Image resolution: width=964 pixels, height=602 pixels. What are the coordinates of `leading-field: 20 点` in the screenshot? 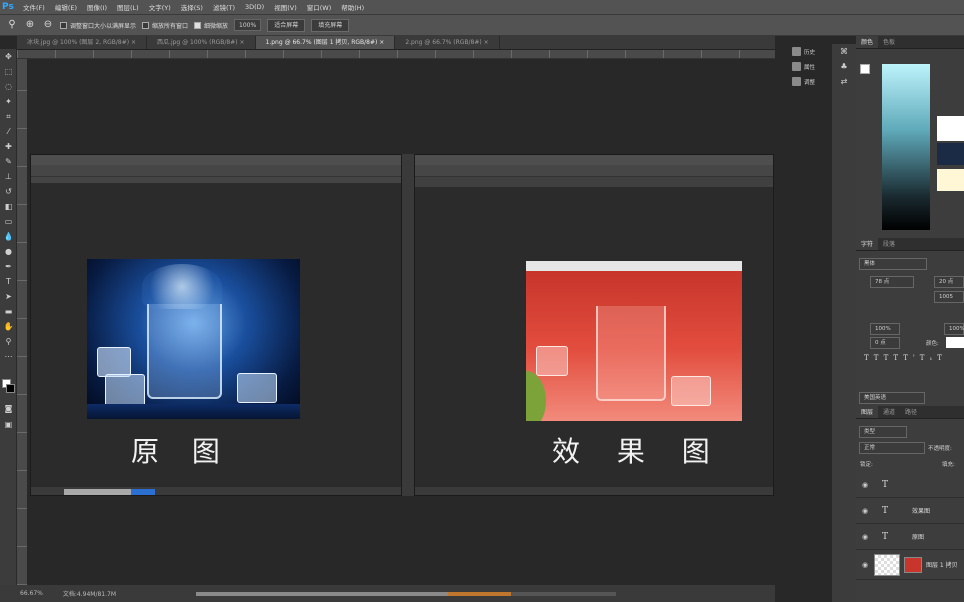 It's located at (949, 282).